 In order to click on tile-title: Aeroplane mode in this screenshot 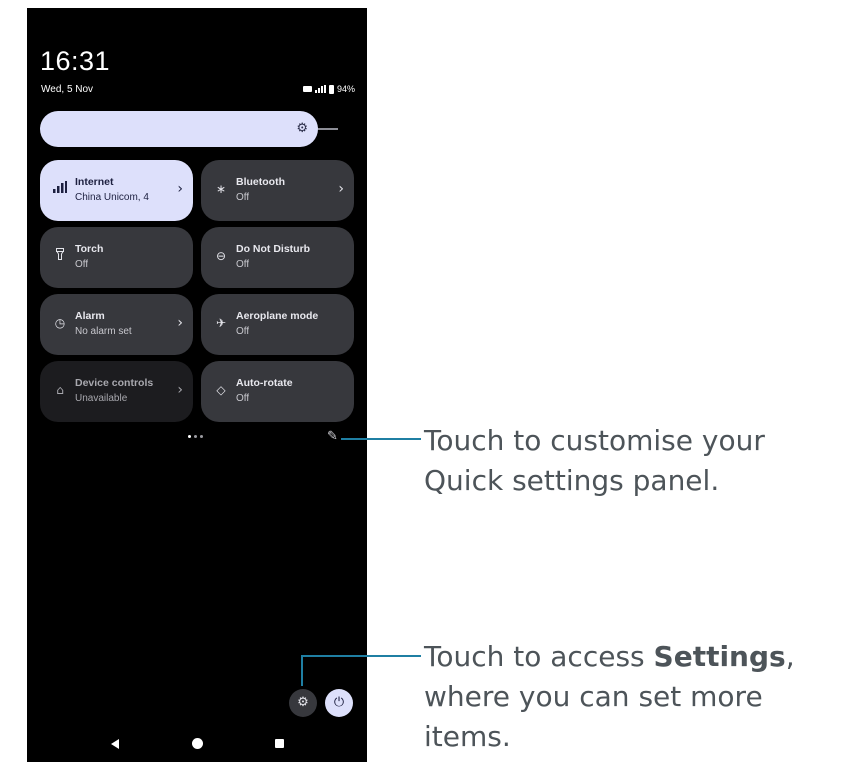, I will do `click(277, 316)`.